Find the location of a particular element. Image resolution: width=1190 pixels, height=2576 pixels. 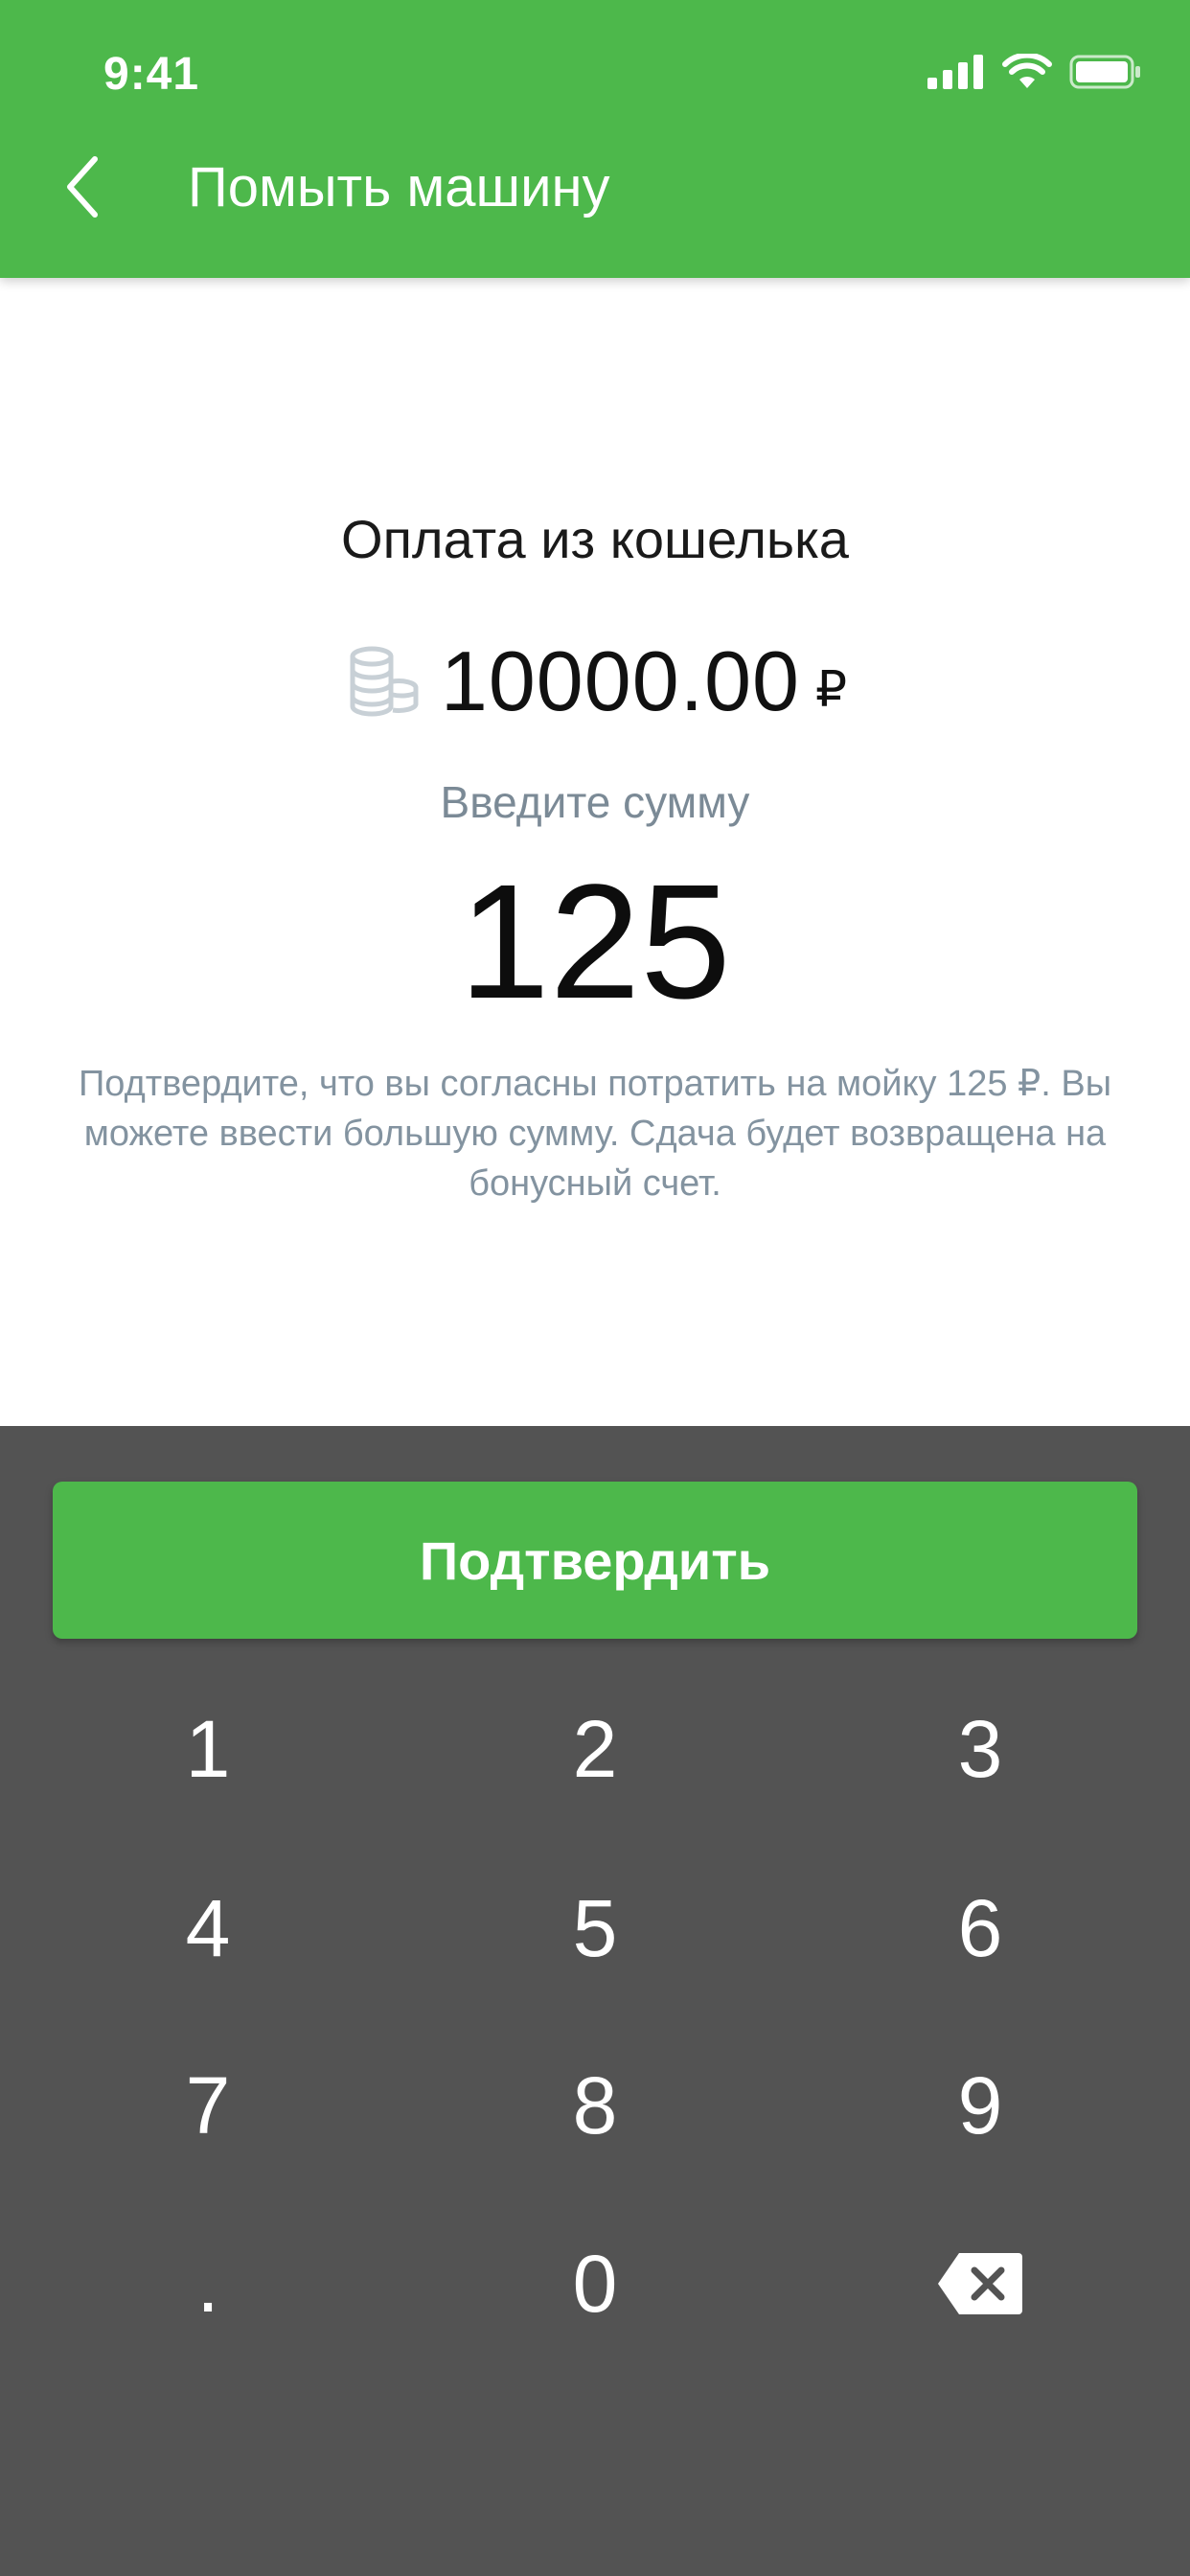

key-0: 0 is located at coordinates (595, 2284).